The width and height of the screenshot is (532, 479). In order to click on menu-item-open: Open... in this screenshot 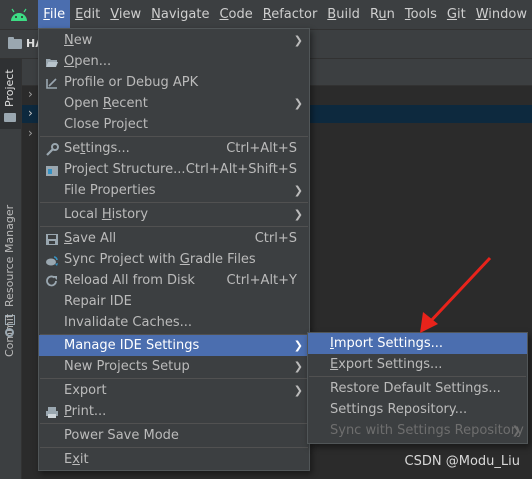, I will do `click(174, 61)`.